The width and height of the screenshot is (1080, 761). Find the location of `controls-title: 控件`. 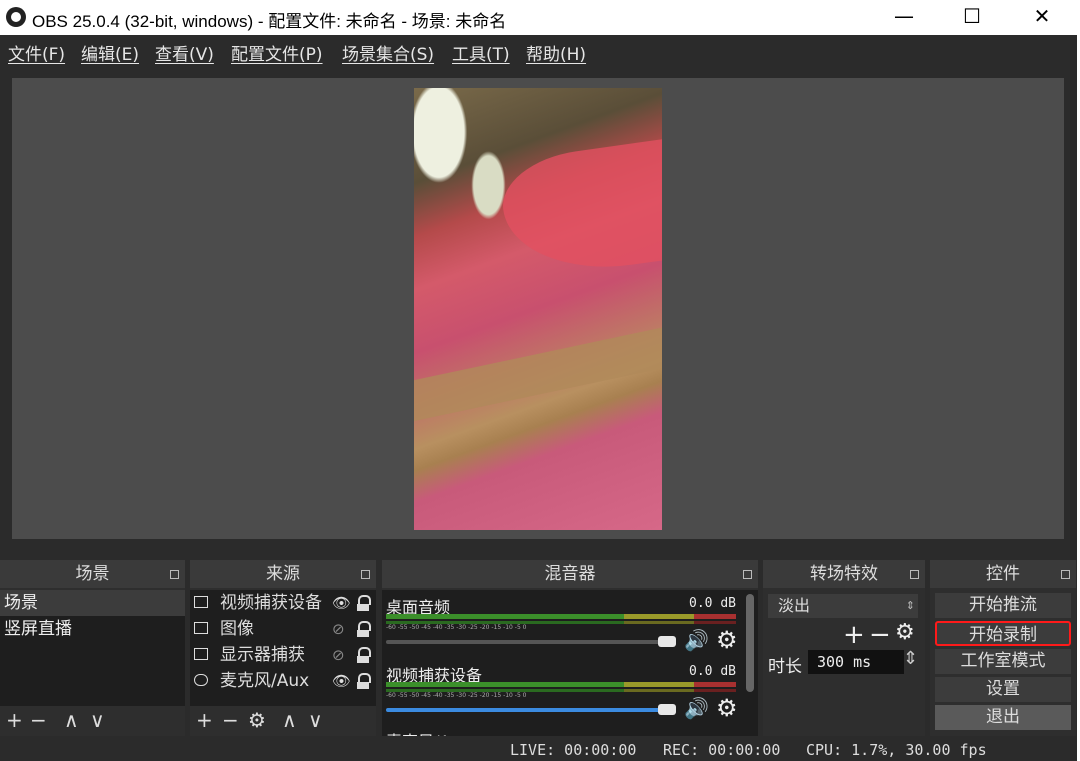

controls-title: 控件 is located at coordinates (1003, 574).